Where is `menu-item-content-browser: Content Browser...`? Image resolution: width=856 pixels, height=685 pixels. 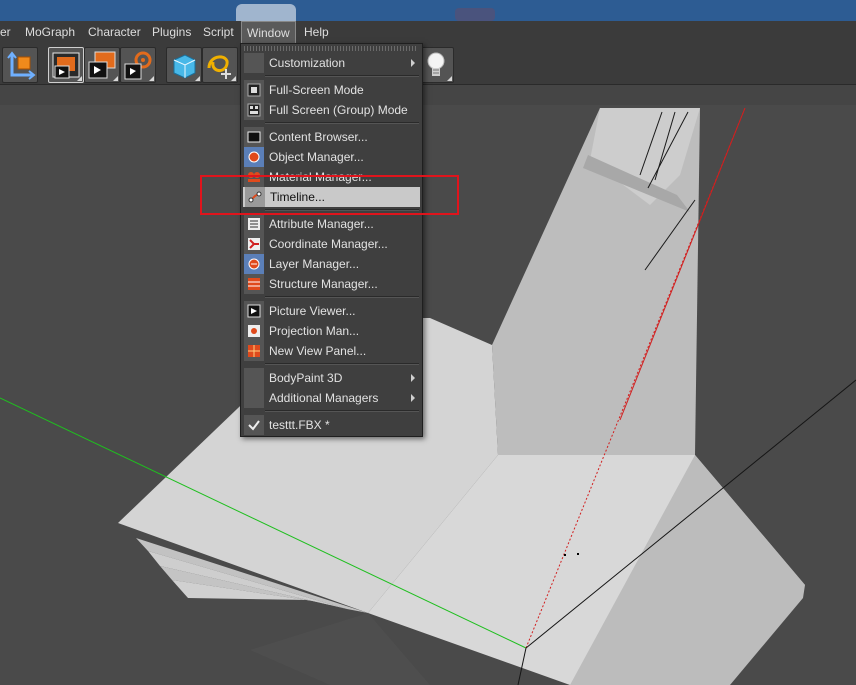
menu-item-content-browser: Content Browser... is located at coordinates (331, 137).